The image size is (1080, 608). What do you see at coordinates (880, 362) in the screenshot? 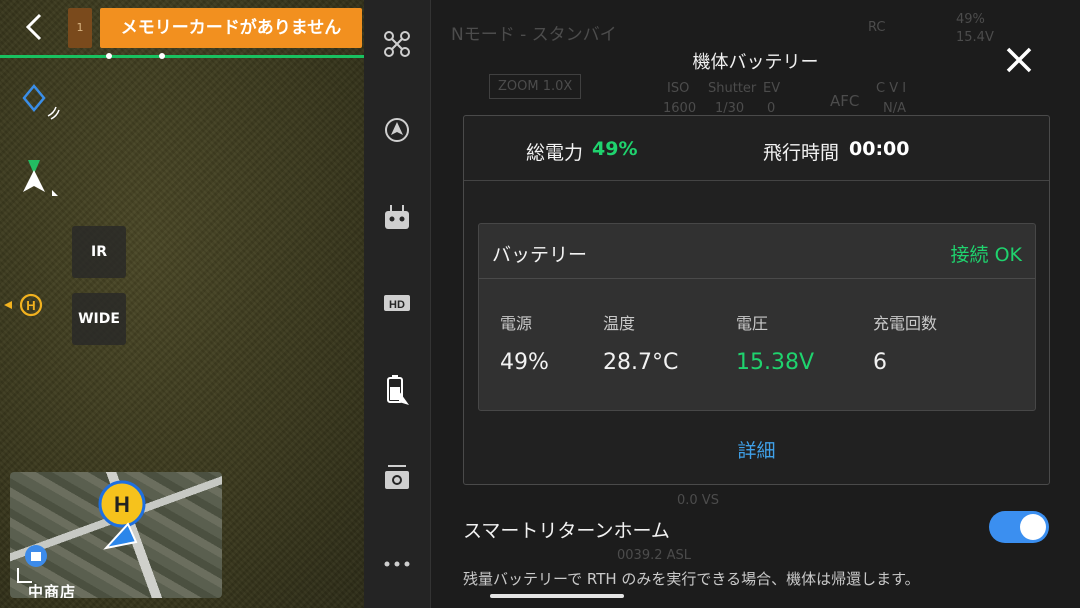
I see `charge-cycles-value: 6` at bounding box center [880, 362].